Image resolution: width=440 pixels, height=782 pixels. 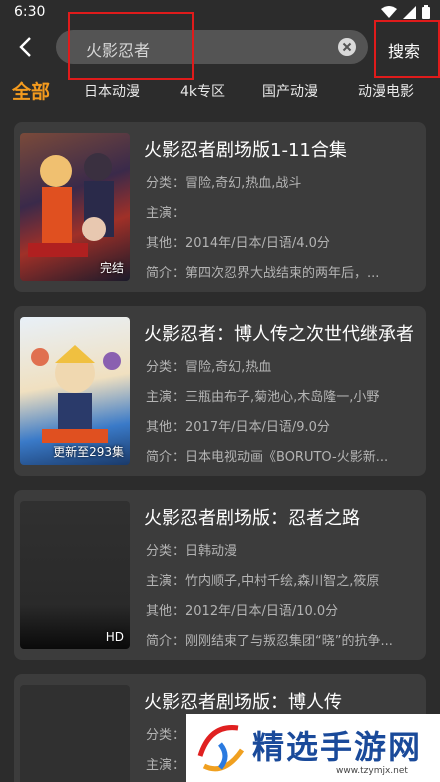 What do you see at coordinates (242, 611) in the screenshot?
I see `result-other: 其他：2012年/日本/日语/10.0分` at bounding box center [242, 611].